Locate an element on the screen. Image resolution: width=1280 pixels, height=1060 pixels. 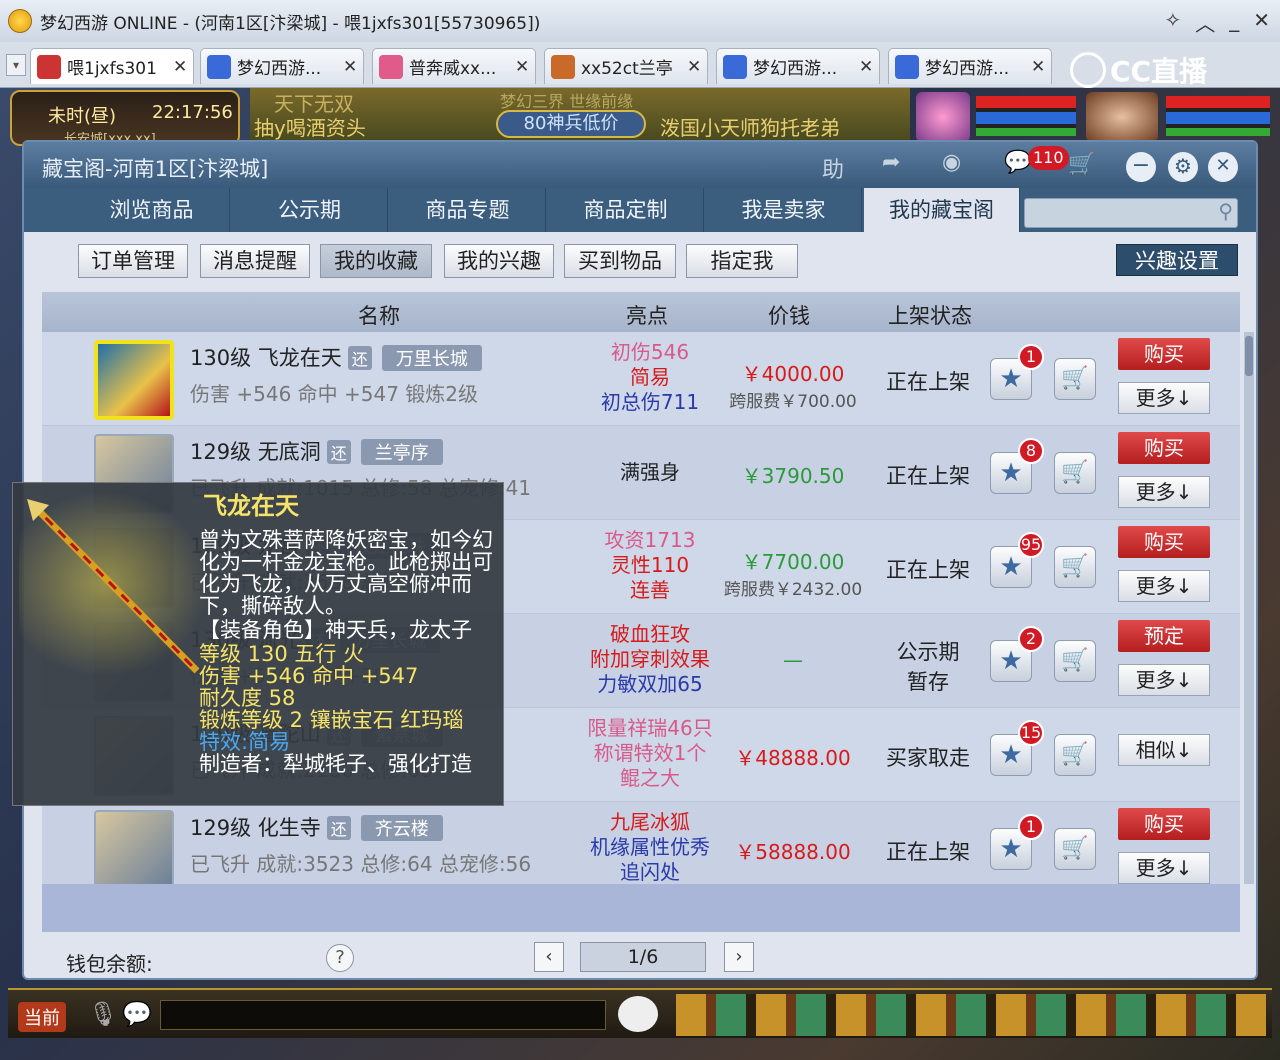
promo-badge: 80神兵低价 is located at coordinates (571, 124).